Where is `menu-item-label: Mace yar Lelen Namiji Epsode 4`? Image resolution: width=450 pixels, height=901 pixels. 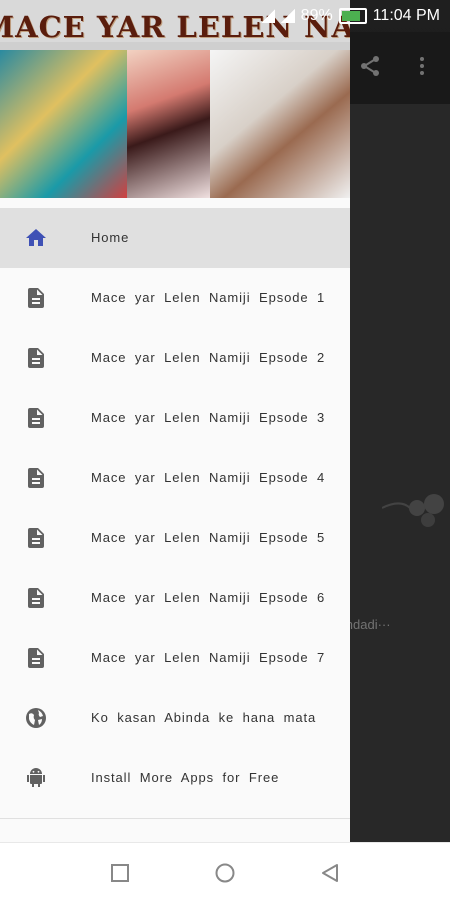
menu-item-label: Mace yar Lelen Namiji Epsode 4 is located at coordinates (208, 477).